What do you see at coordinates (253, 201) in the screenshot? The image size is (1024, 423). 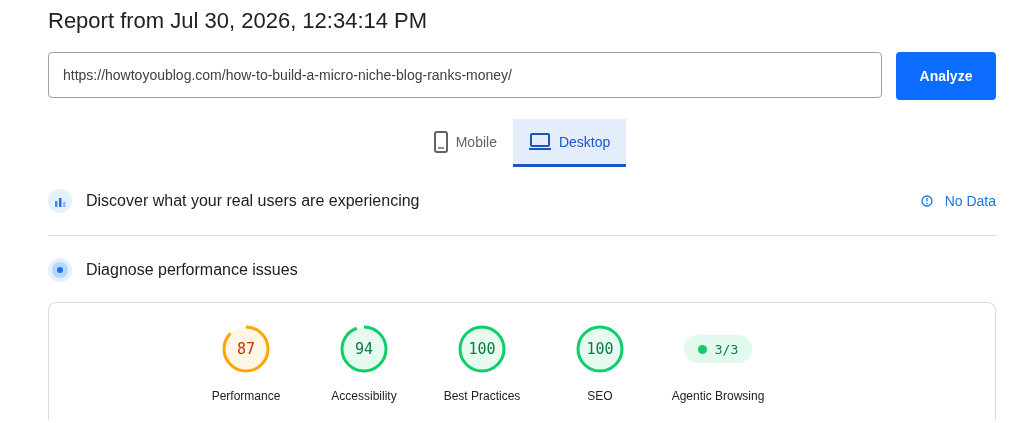 I see `section-heading: Discover what your real users are experiencing` at bounding box center [253, 201].